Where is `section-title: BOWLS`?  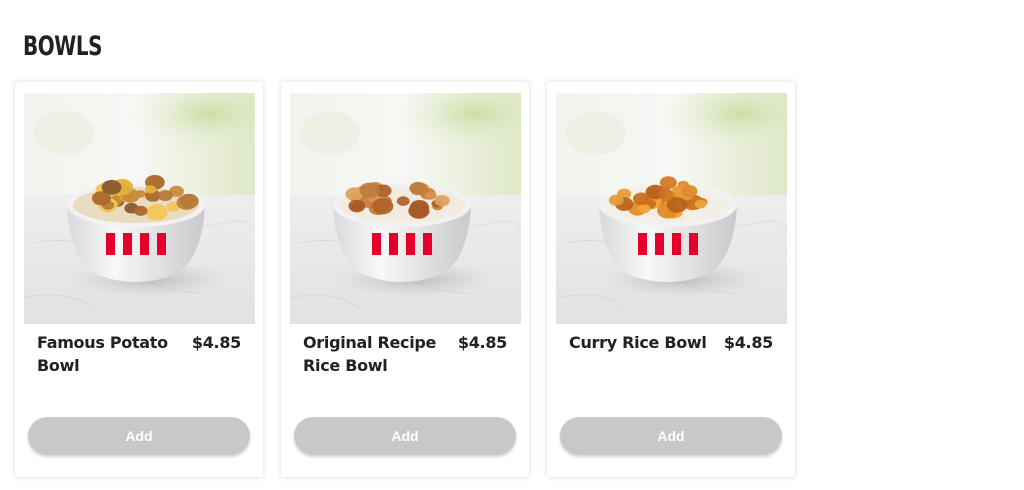
section-title: BOWLS is located at coordinates (63, 46).